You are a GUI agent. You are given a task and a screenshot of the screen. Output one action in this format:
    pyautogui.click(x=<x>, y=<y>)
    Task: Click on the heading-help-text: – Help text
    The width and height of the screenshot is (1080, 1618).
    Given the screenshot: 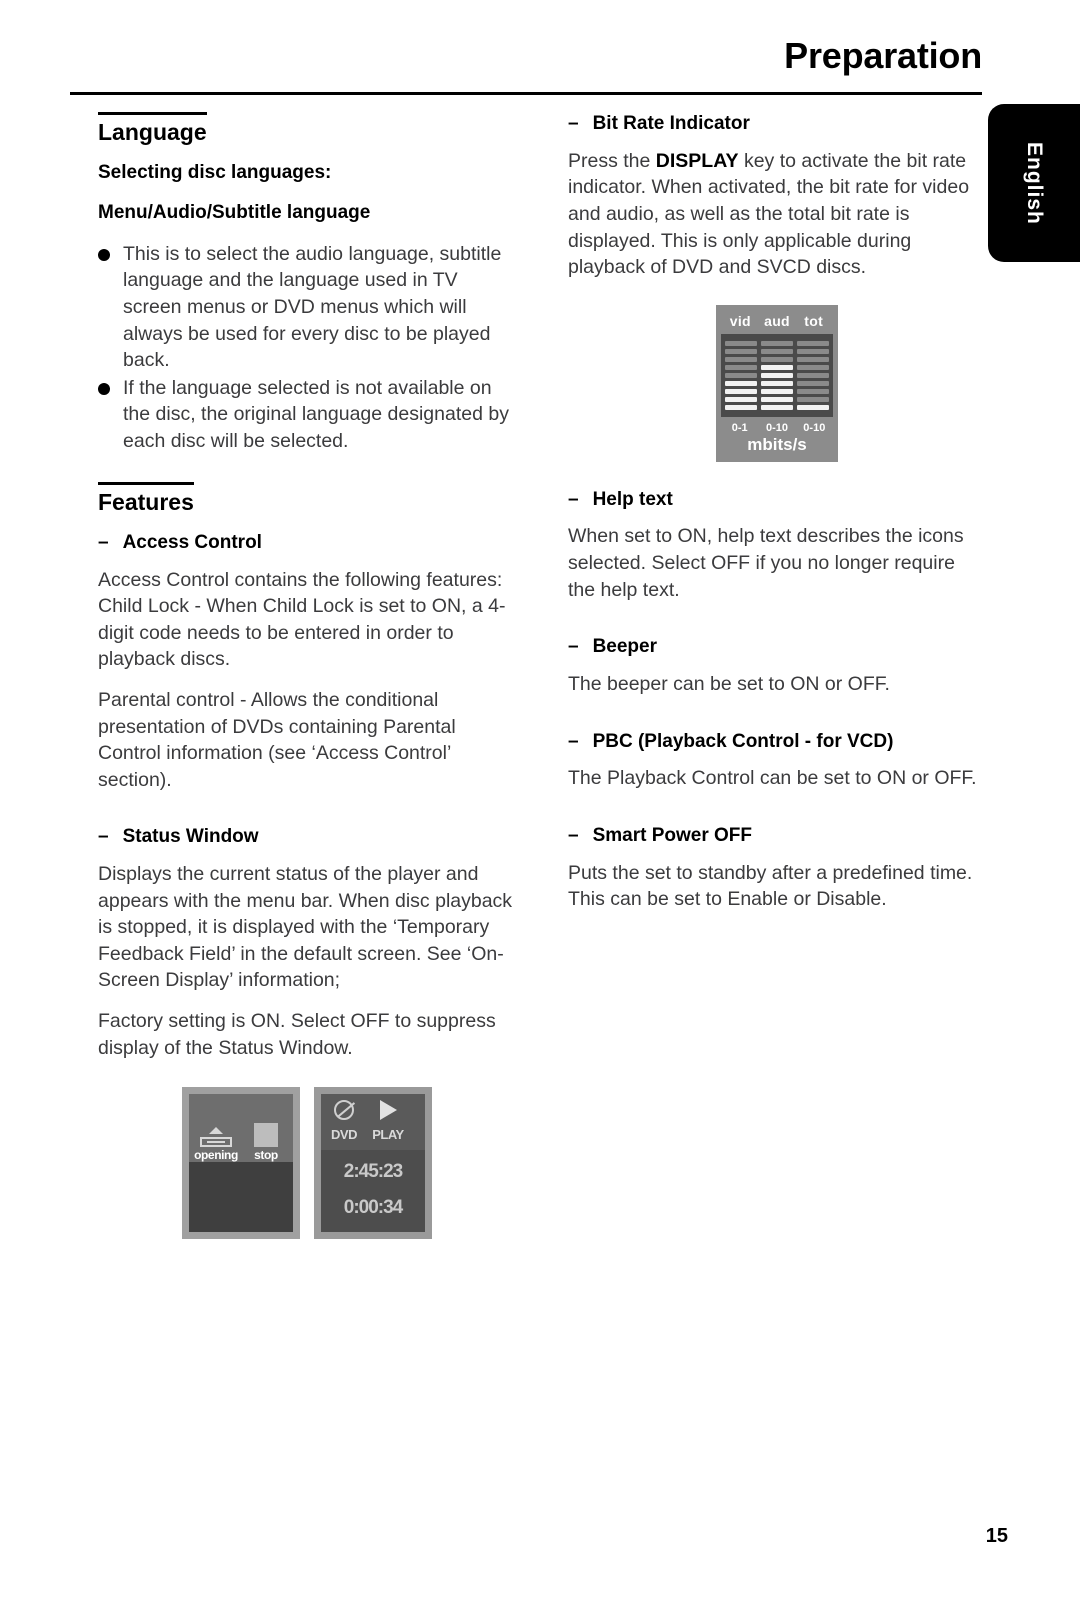 What is the action you would take?
    pyautogui.click(x=777, y=500)
    